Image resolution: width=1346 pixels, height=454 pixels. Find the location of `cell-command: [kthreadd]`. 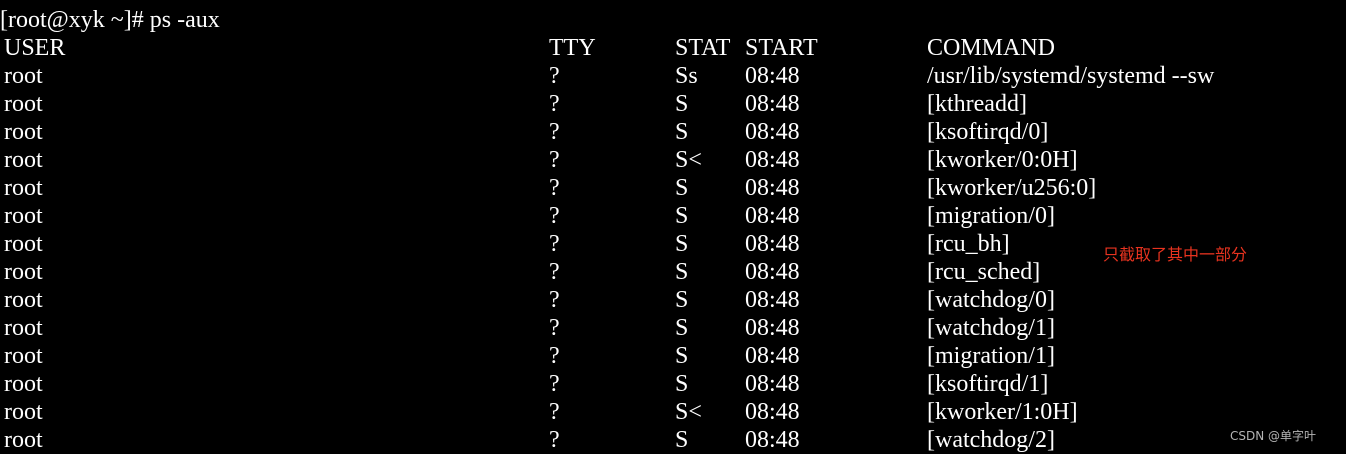

cell-command: [kthreadd] is located at coordinates (977, 104).